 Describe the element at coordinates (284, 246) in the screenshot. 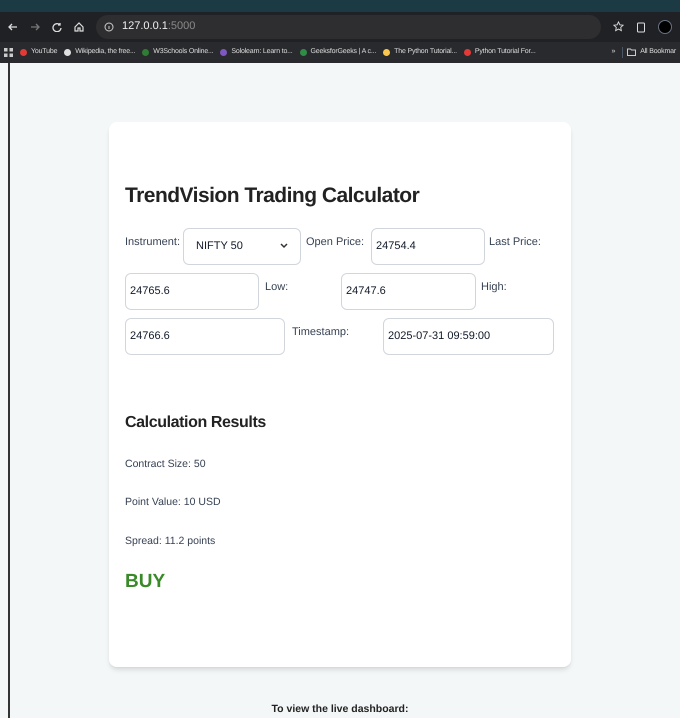

I see `chevron-down-icon` at that location.